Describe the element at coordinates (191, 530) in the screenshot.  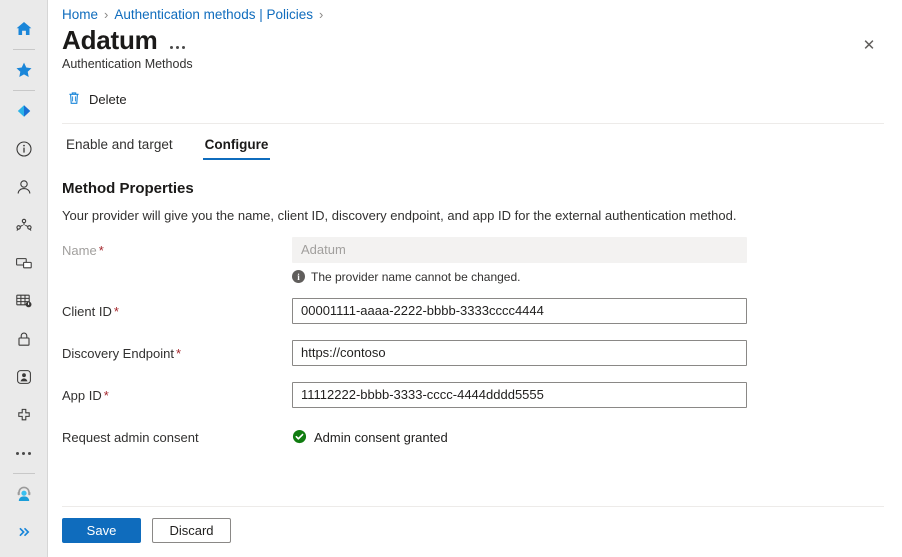
I see `discard-button: Discard` at that location.